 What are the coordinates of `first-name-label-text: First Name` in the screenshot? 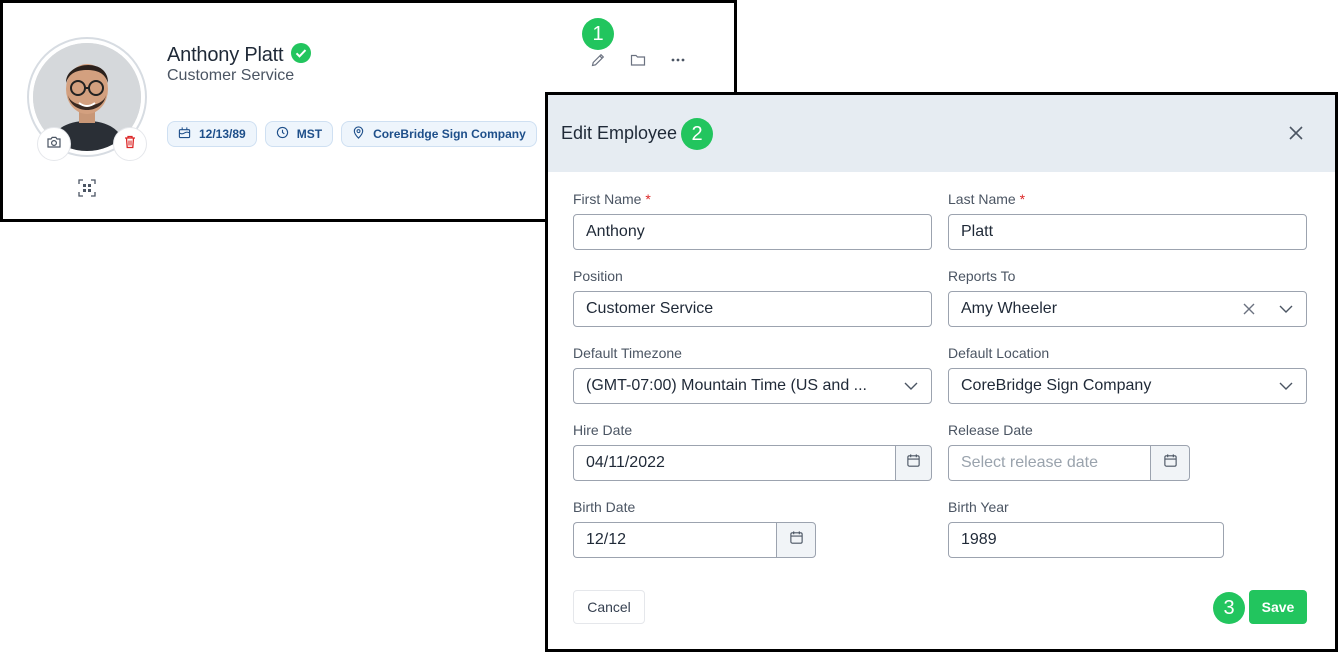 It's located at (607, 199).